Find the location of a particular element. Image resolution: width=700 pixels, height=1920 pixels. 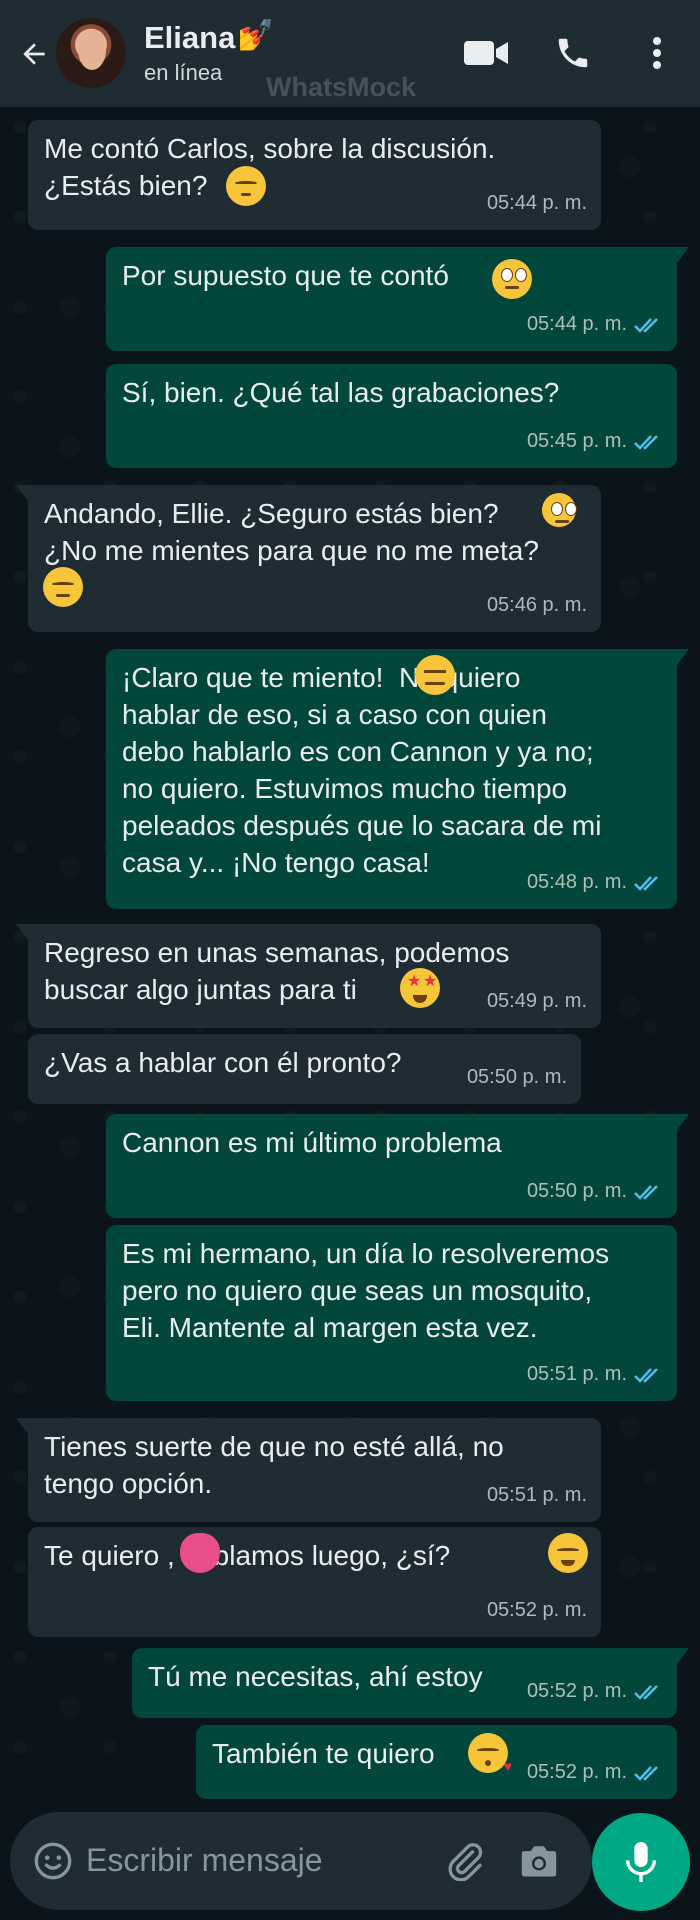

kissing-face-emoji: ♥ is located at coordinates (490, 1753).